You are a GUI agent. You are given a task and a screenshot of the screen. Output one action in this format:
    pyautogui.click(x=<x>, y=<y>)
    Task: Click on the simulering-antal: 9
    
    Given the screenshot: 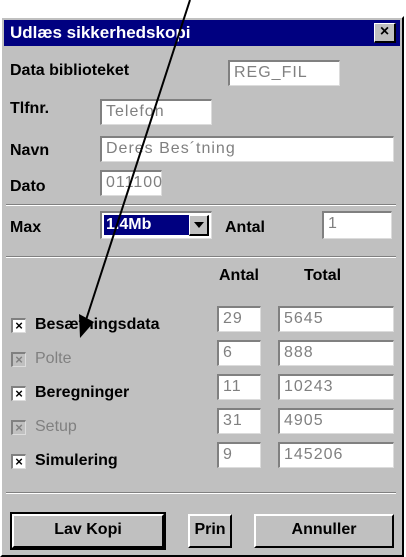 What is the action you would take?
    pyautogui.click(x=239, y=455)
    